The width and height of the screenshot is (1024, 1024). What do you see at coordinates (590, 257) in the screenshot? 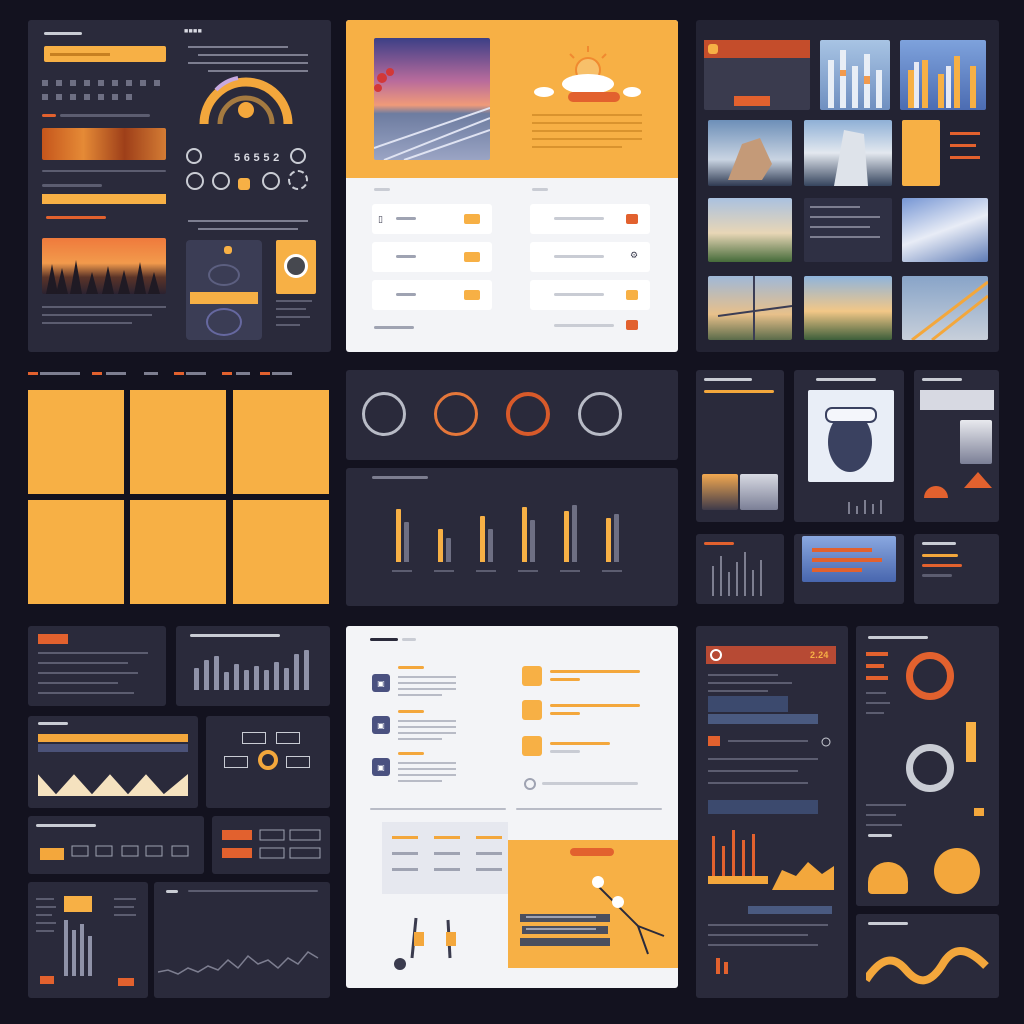
I see `settings-row-5: ⚙` at bounding box center [590, 257].